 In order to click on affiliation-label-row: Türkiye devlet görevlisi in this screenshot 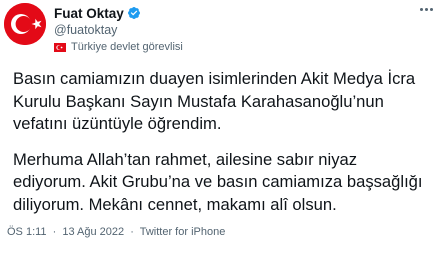, I will do `click(232, 47)`.